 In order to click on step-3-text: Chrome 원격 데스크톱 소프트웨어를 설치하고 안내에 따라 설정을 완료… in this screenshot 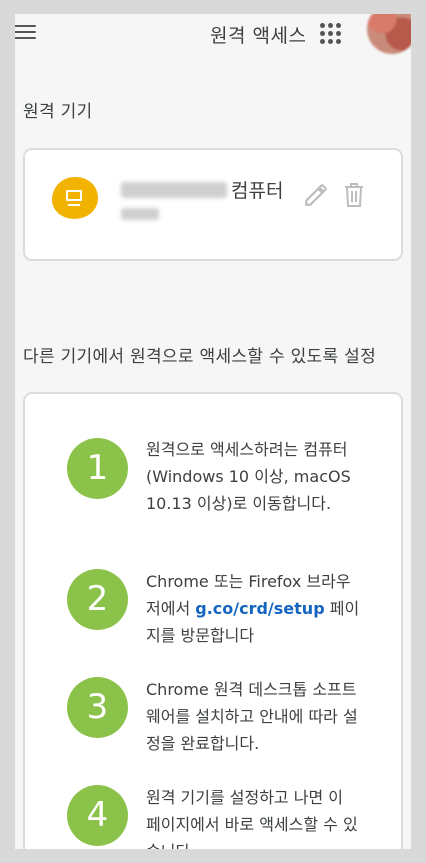, I will do `click(252, 716)`.